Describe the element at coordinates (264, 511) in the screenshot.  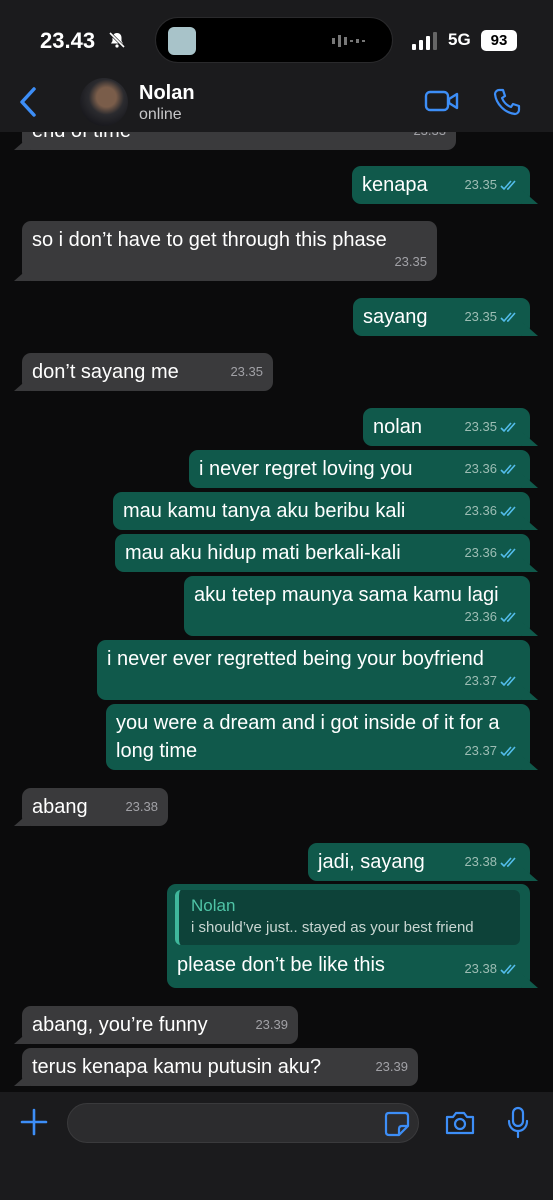
I see `message-text: mau kamu tanya aku beribu kali` at that location.